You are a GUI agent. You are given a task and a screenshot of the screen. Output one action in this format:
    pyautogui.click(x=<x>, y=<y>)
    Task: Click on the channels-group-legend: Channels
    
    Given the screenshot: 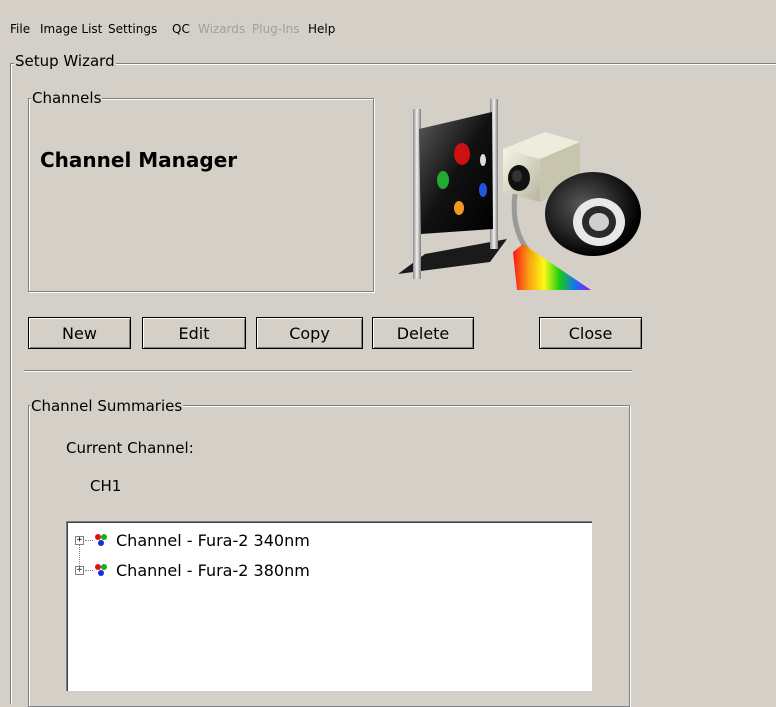 What is the action you would take?
    pyautogui.click(x=67, y=98)
    